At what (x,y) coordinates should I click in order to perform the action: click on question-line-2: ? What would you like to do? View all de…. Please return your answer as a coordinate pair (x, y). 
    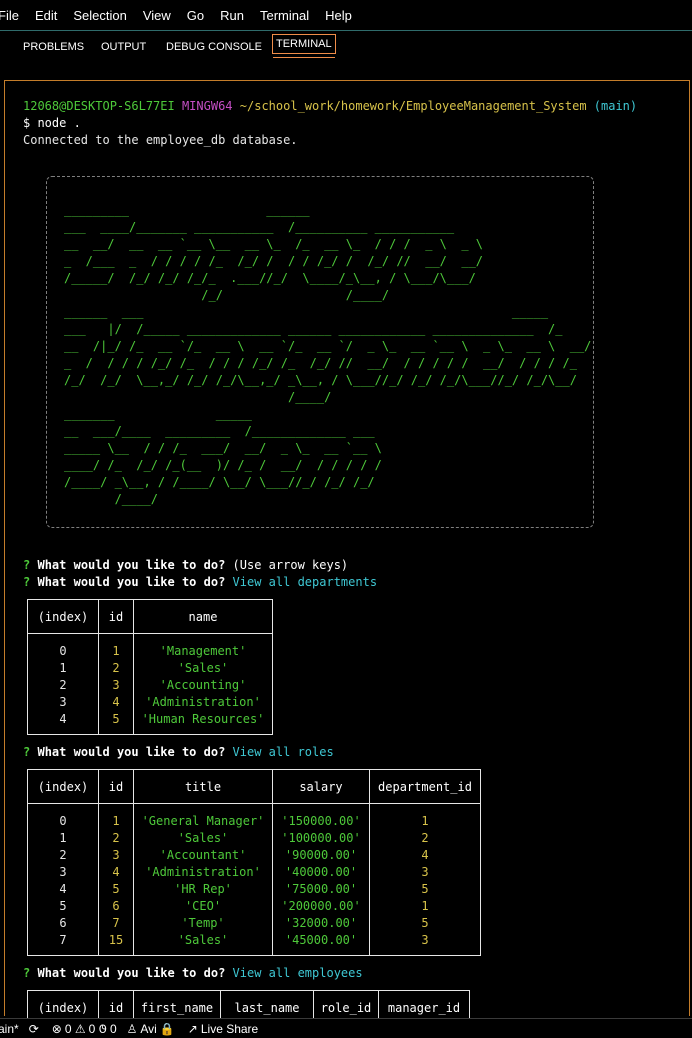
    Looking at the image, I should click on (200, 582).